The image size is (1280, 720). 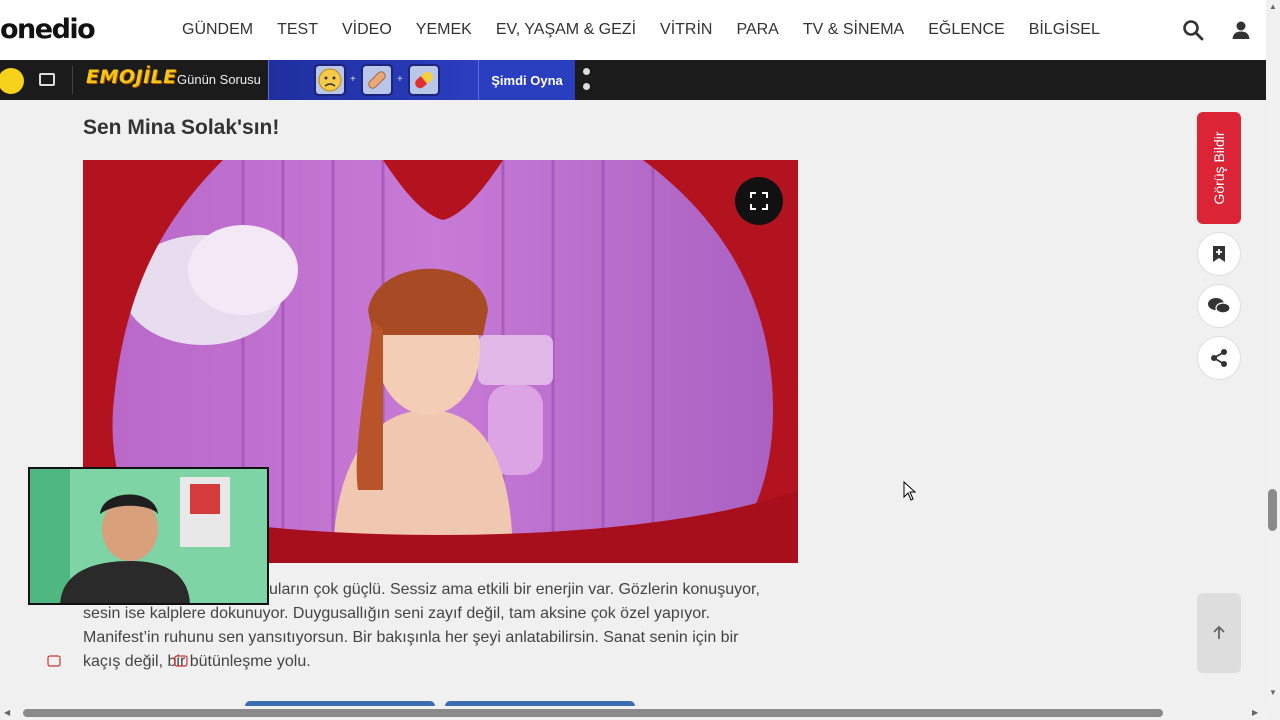 I want to click on card-icon, so click(x=47, y=79).